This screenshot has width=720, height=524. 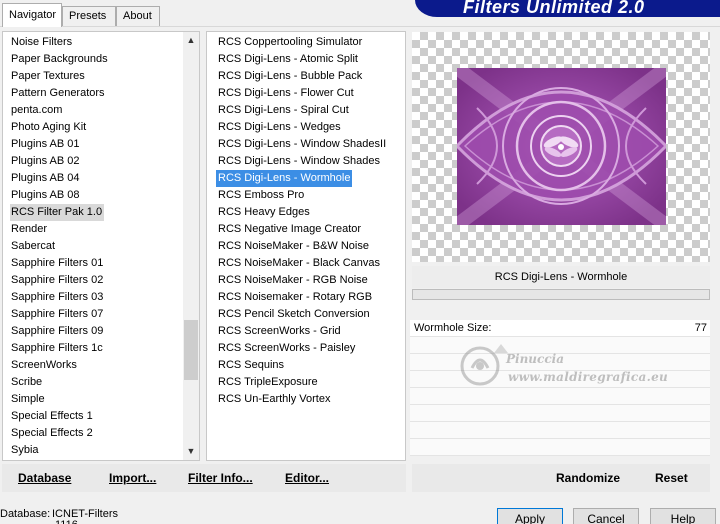 What do you see at coordinates (308, 382) in the screenshot?
I see `filter-item: RCS TripleExposure` at bounding box center [308, 382].